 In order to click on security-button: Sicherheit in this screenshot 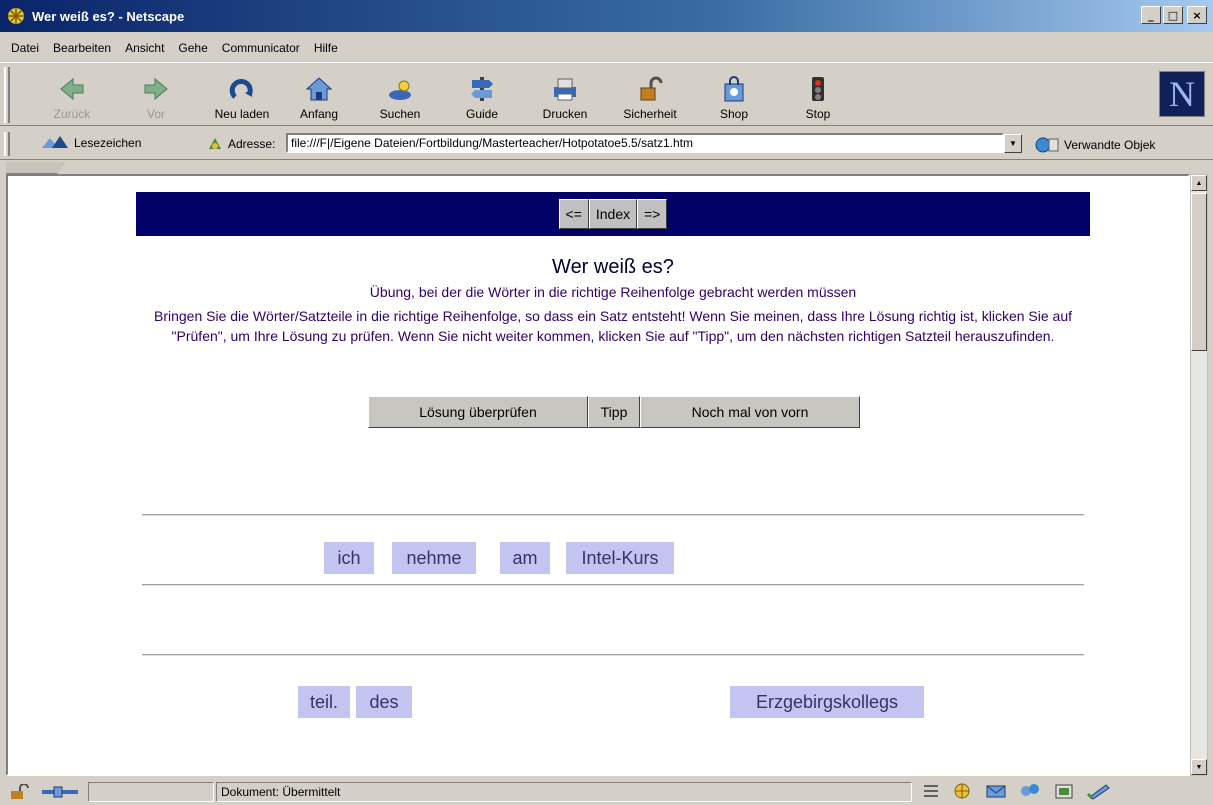, I will do `click(650, 96)`.